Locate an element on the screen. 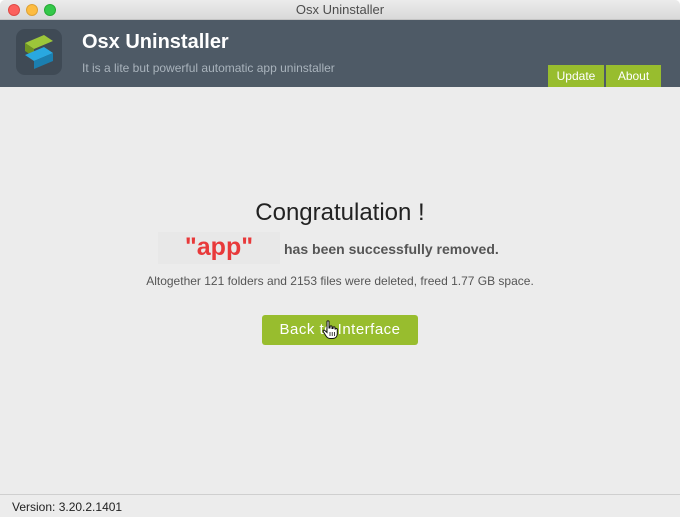 This screenshot has width=680, height=517. app-name: Osx Uninstaller is located at coordinates (155, 42).